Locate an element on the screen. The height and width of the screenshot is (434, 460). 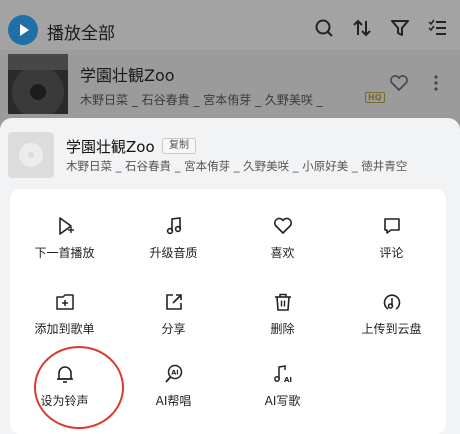
play-next-button: 下一首播放 is located at coordinates (64, 246).